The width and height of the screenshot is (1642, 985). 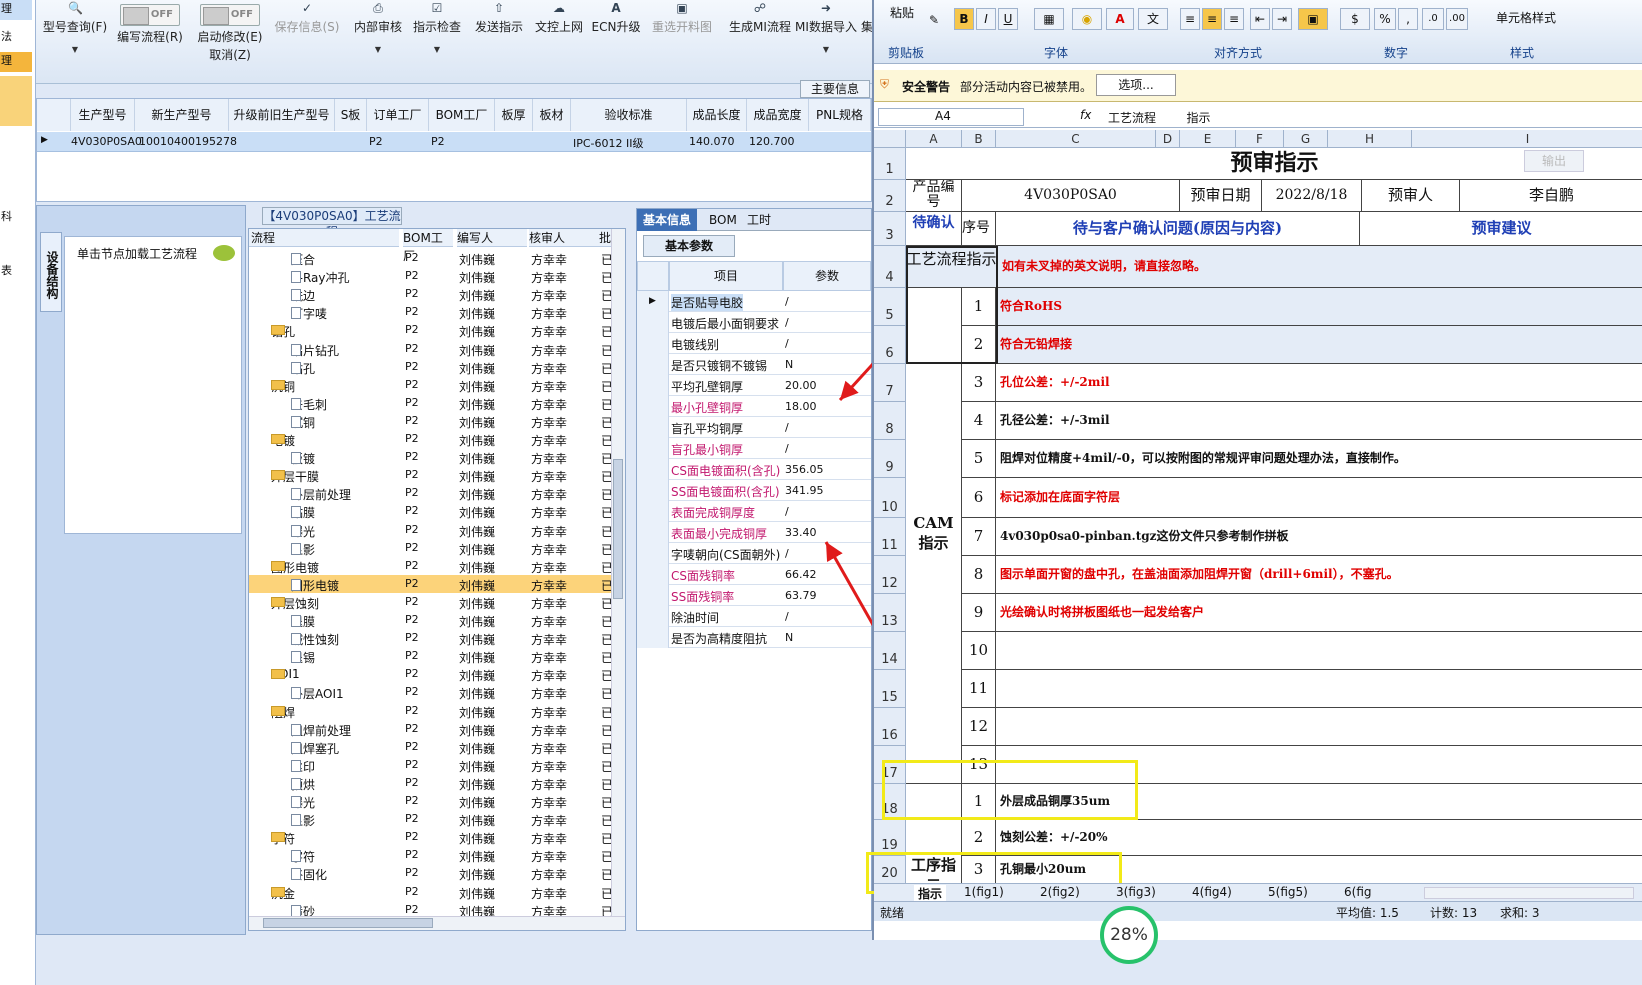 I want to click on instruction-text: 图示单面开窗的盘中孔，在盖油面添加阻焊开窗（drill+6mil），不塞孔。, so click(x=1319, y=575).